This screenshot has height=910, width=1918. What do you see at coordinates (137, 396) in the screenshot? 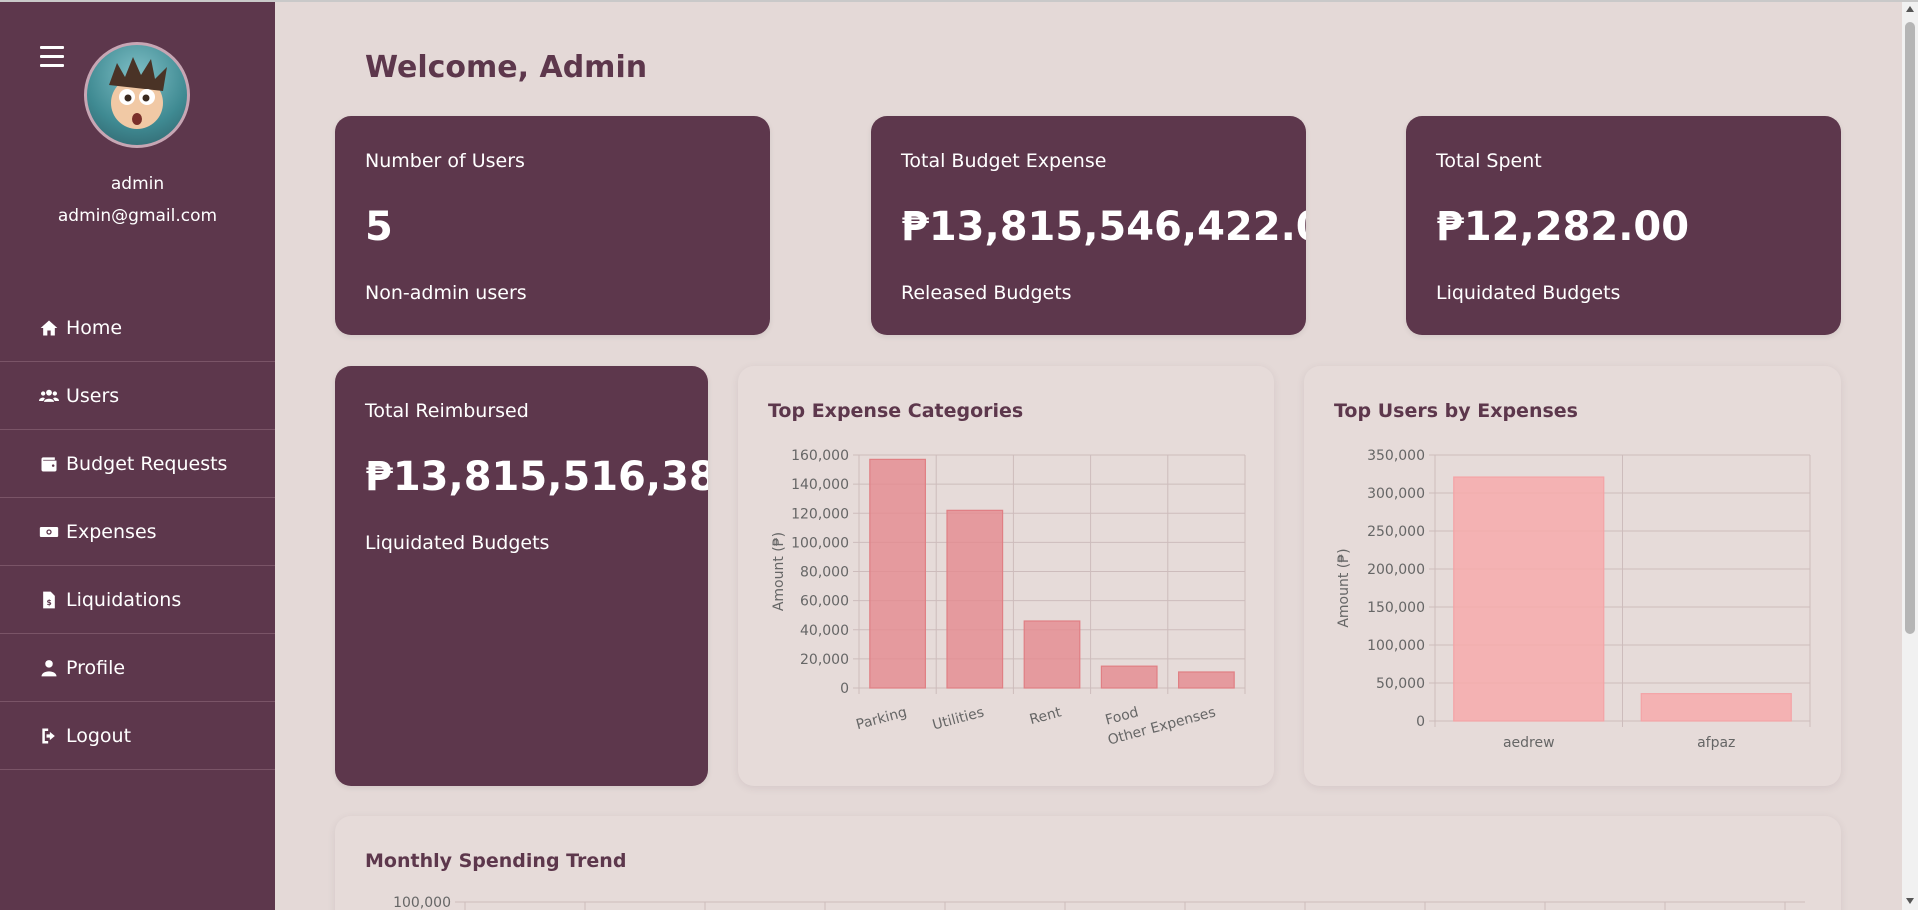
I see `sidebar-item-users: Users` at bounding box center [137, 396].